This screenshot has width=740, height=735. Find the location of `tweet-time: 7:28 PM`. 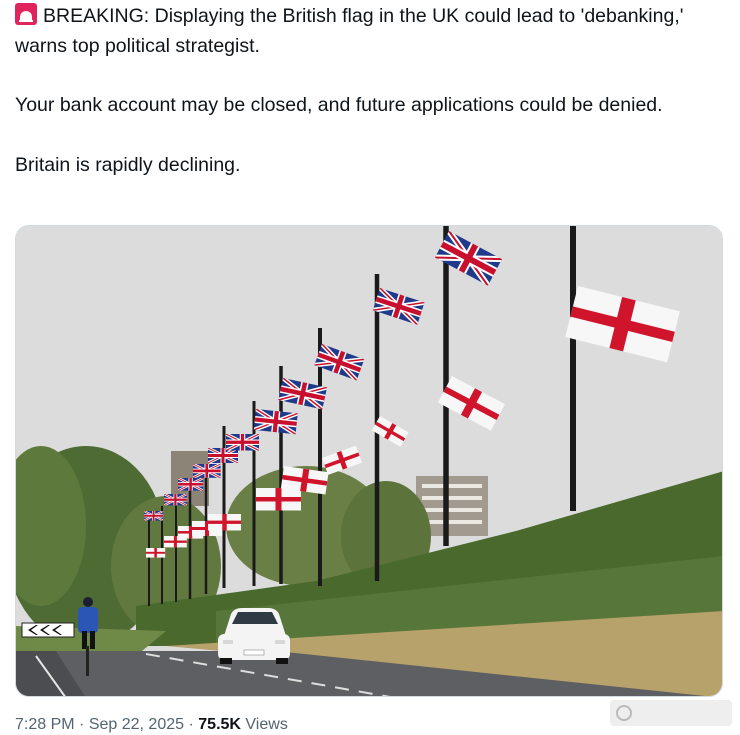

tweet-time: 7:28 PM is located at coordinates (45, 724).